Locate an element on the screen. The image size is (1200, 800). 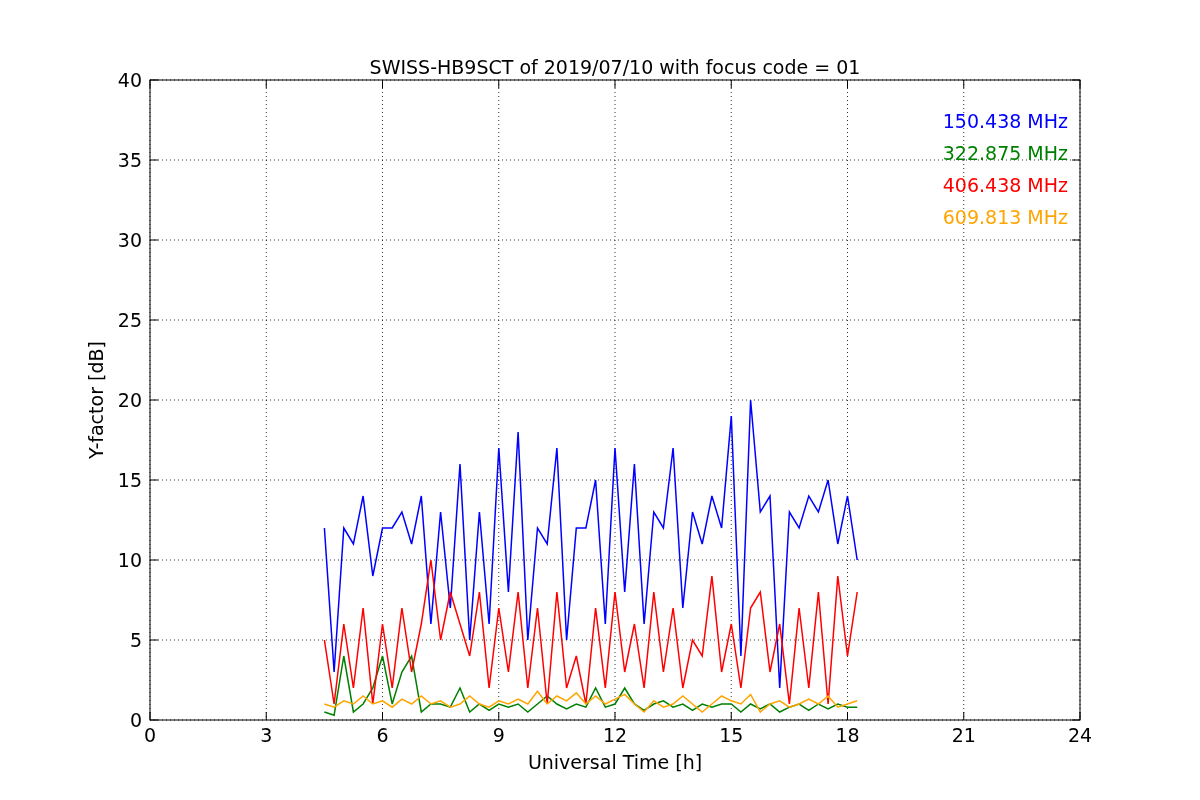
y-axis-label: Y-factor [dB] is located at coordinates (96, 400).